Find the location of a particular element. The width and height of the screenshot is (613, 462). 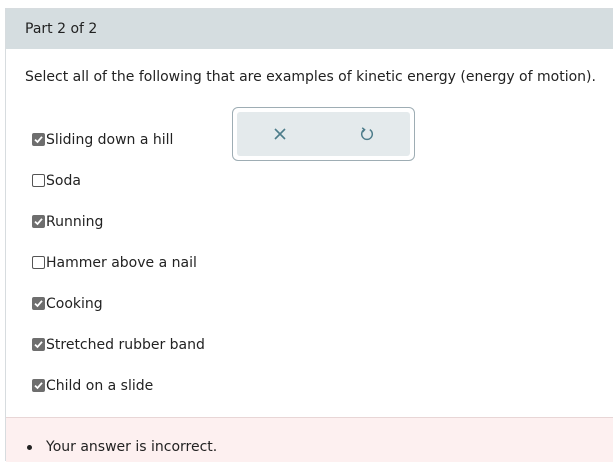

option-child-on-a-slide: Child on a slide is located at coordinates (118, 394).